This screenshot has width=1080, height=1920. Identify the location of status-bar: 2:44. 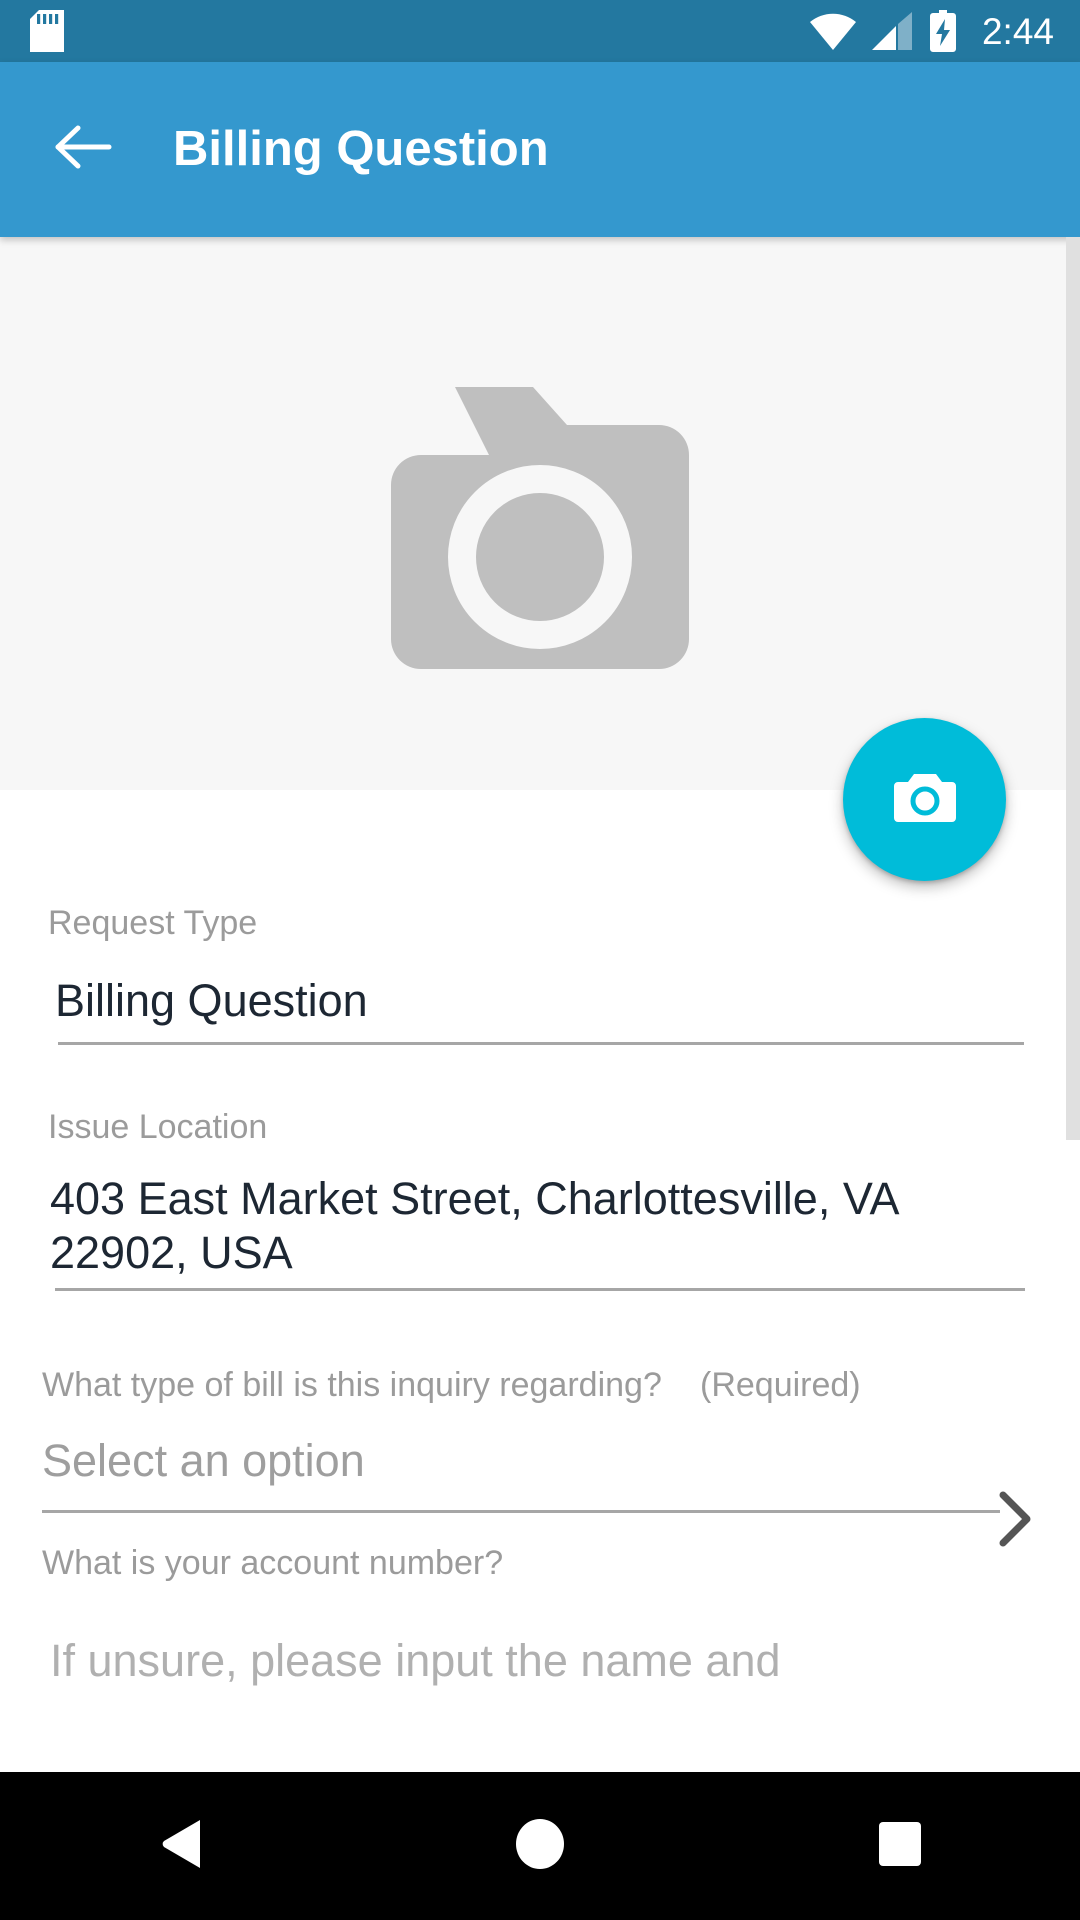
(540, 31).